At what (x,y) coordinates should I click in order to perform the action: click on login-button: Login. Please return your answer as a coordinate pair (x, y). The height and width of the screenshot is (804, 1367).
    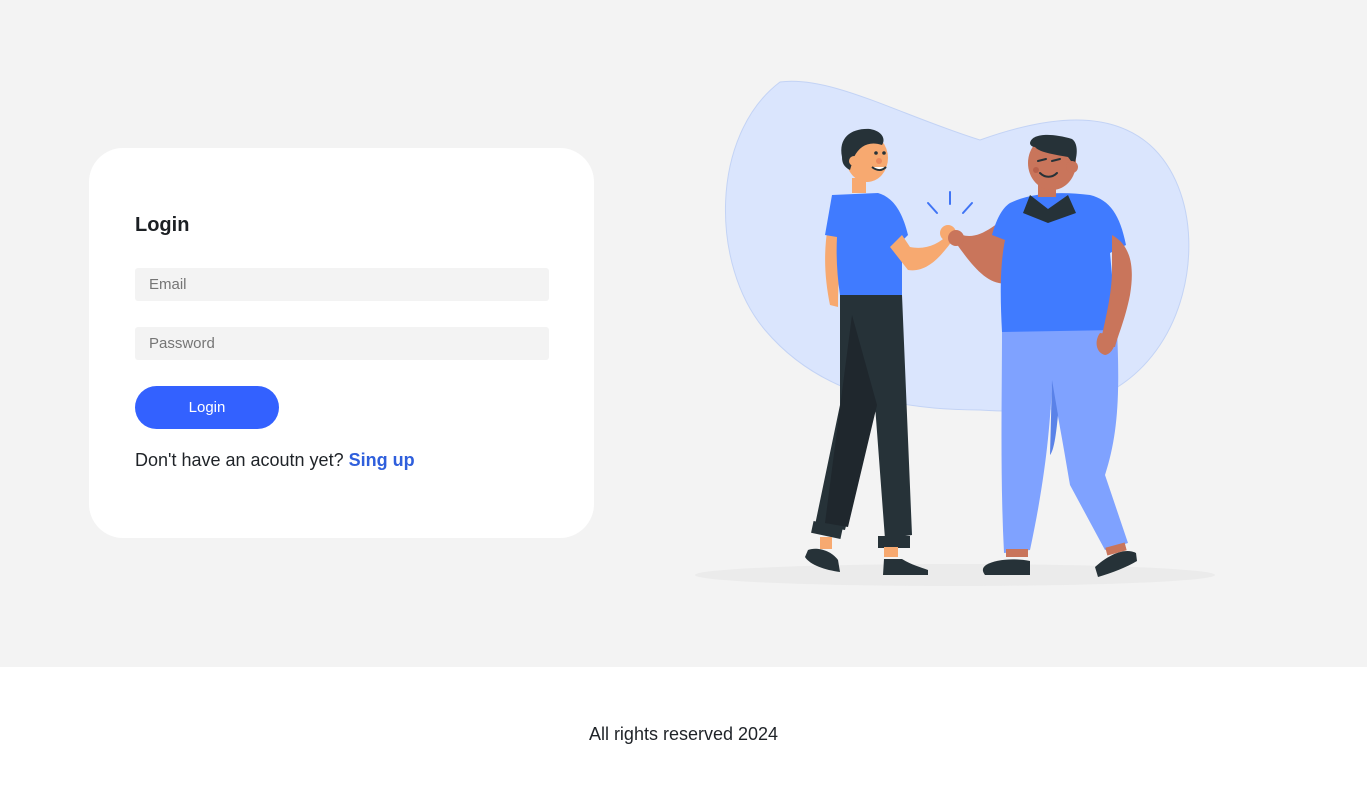
    Looking at the image, I should click on (207, 407).